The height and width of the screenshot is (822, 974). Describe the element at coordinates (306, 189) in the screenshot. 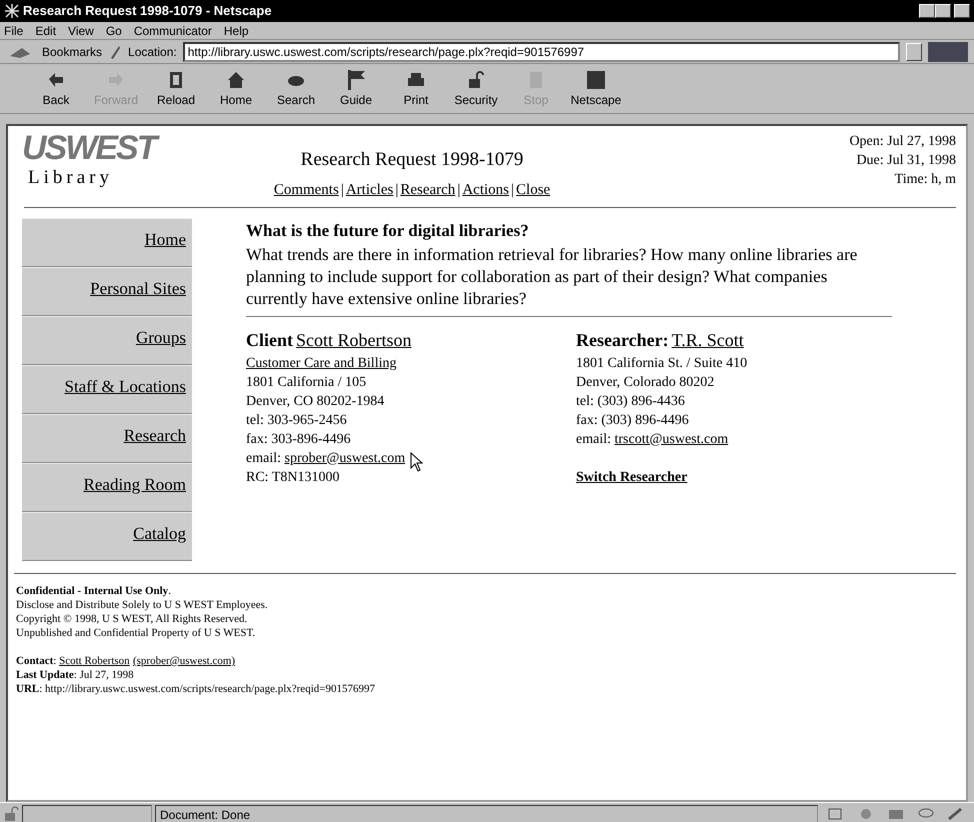

I see `nav-link: Comments` at that location.